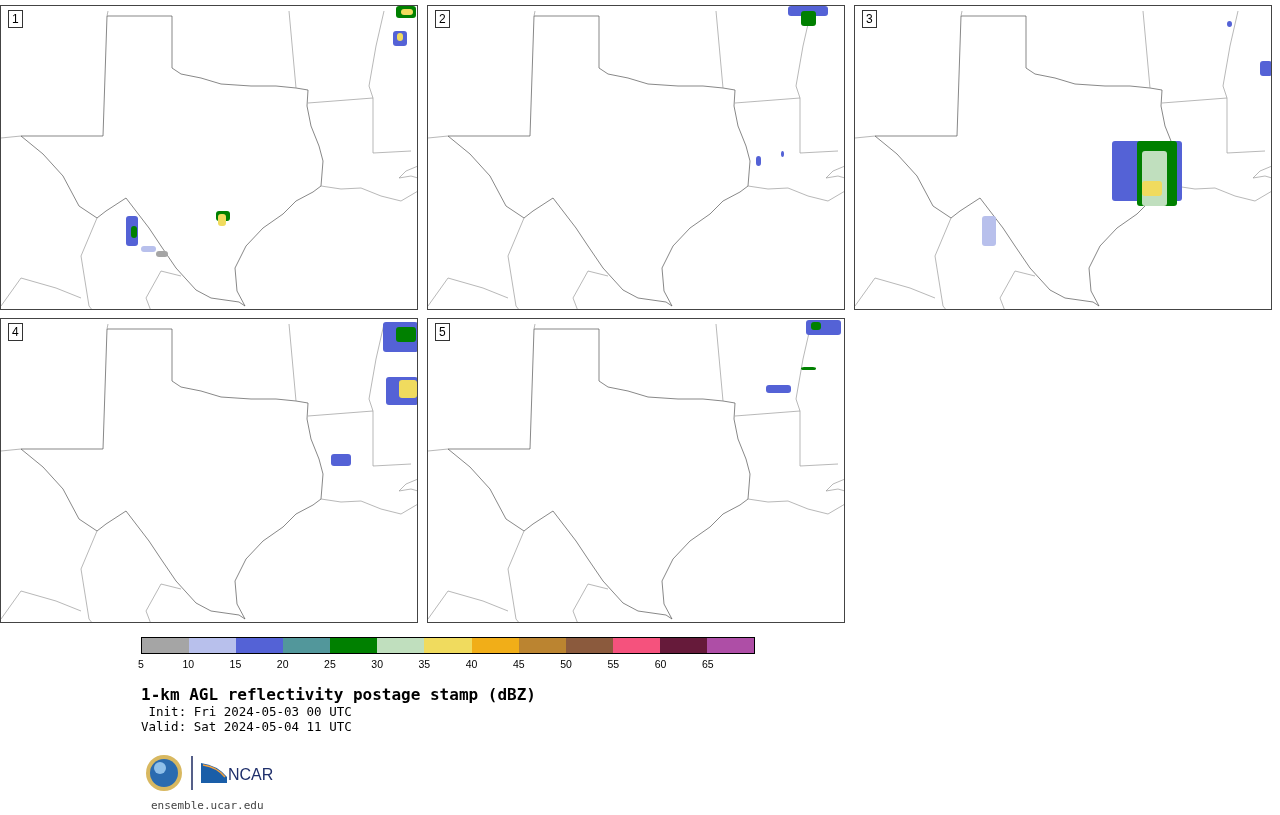  I want to click on colorbar-tick-label: 30, so click(377, 664).